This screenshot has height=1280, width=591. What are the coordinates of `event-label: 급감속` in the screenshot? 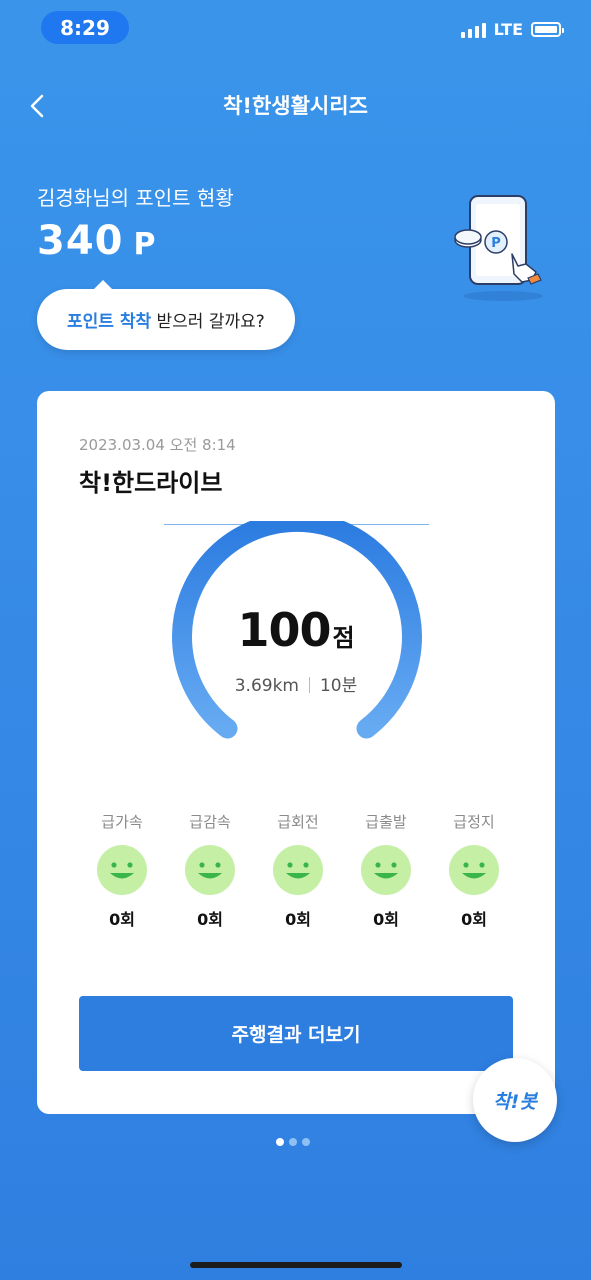 It's located at (210, 822).